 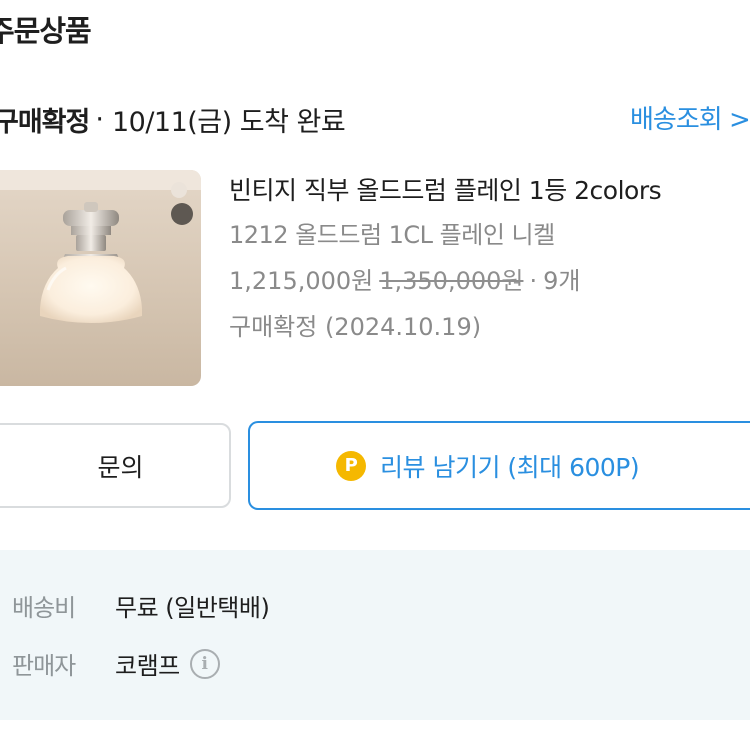 What do you see at coordinates (375, 119) in the screenshot?
I see `order-status-row: 구매확정 · 10/11(금) 도착 완료 배송조회 >` at bounding box center [375, 119].